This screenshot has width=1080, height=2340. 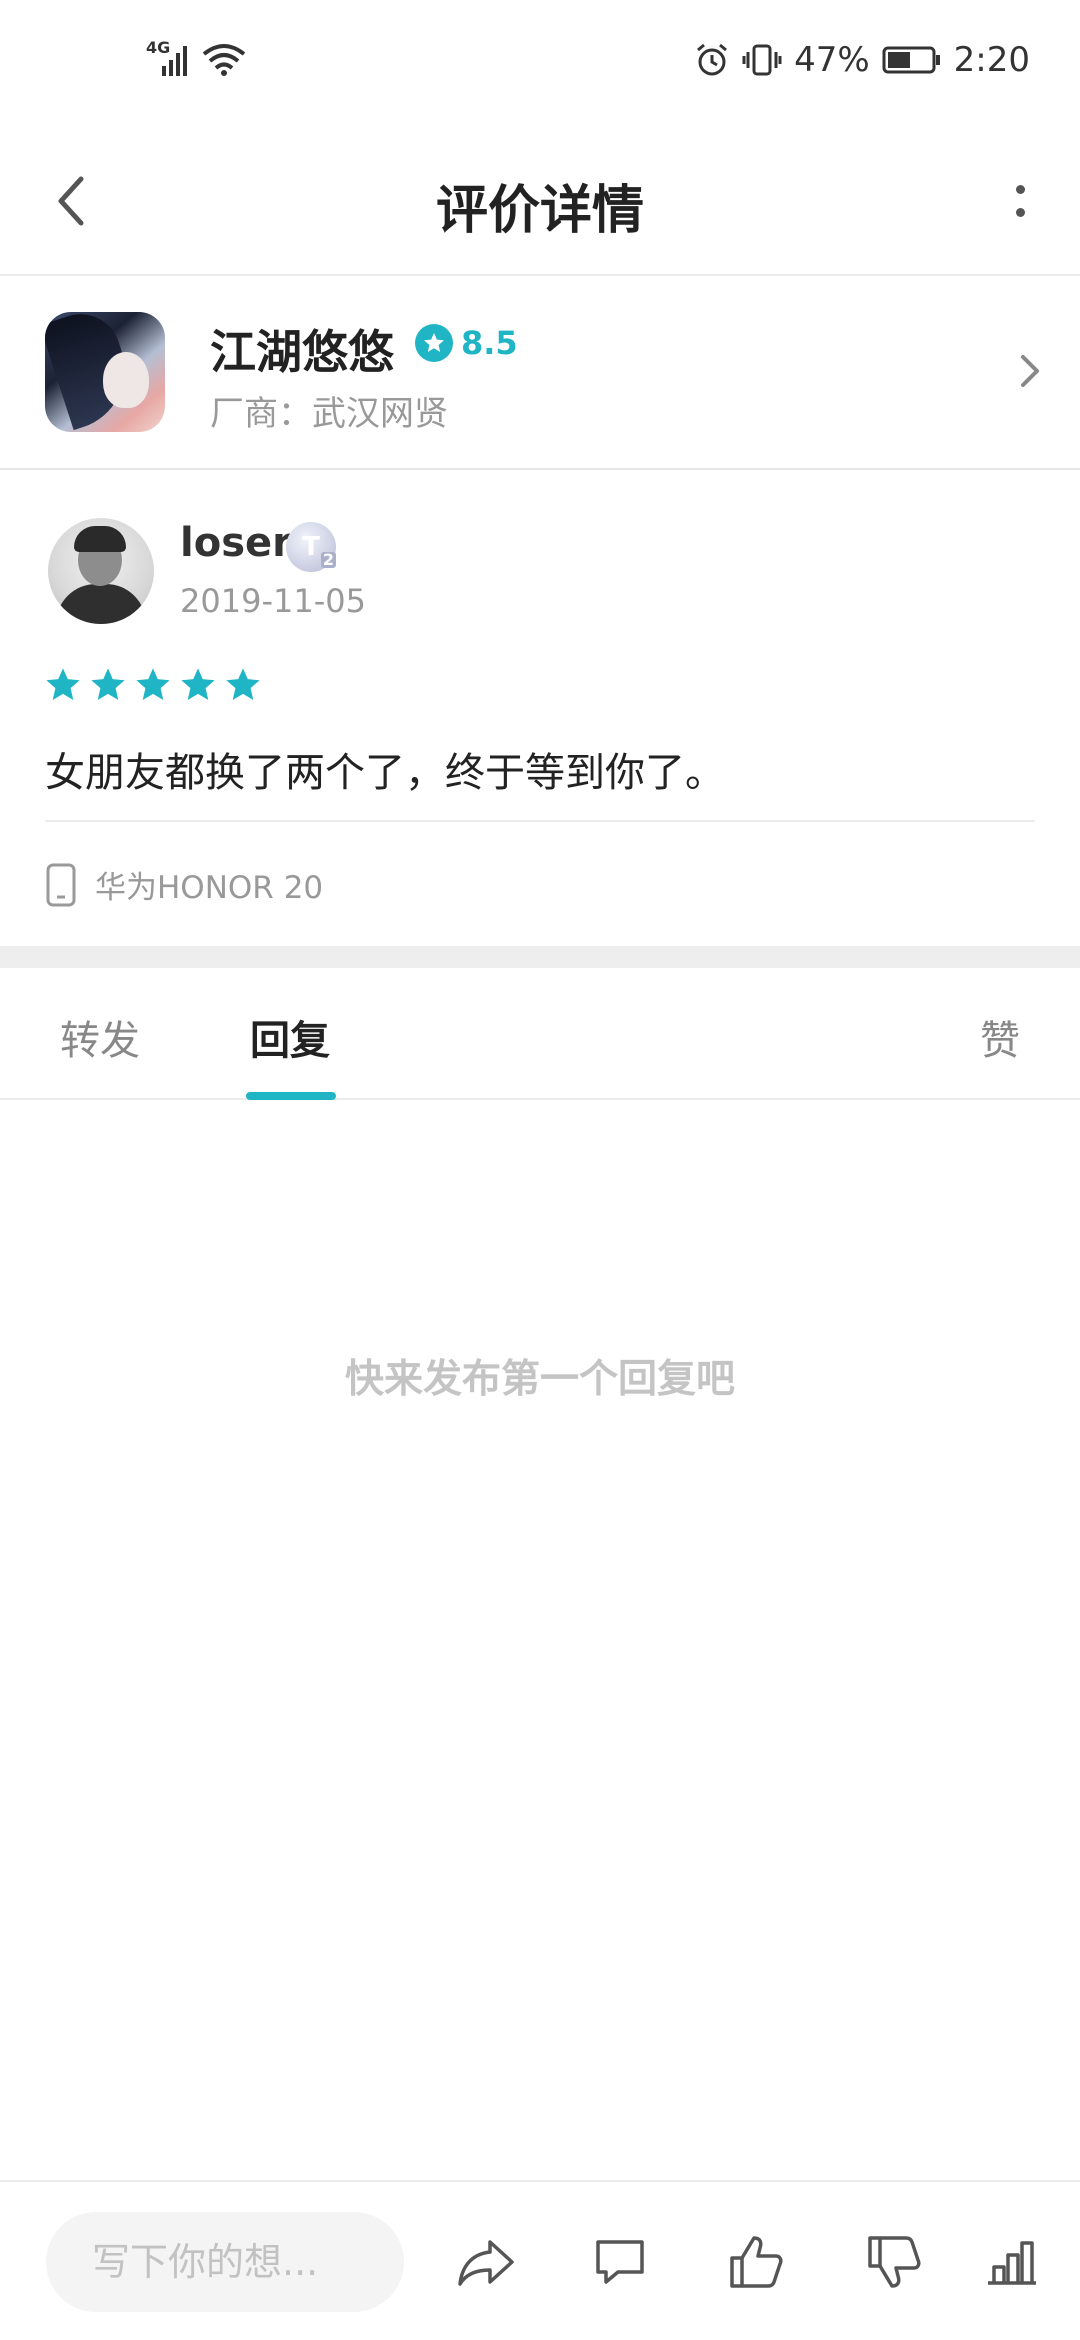 What do you see at coordinates (61, 884) in the screenshot?
I see `phone-icon` at bounding box center [61, 884].